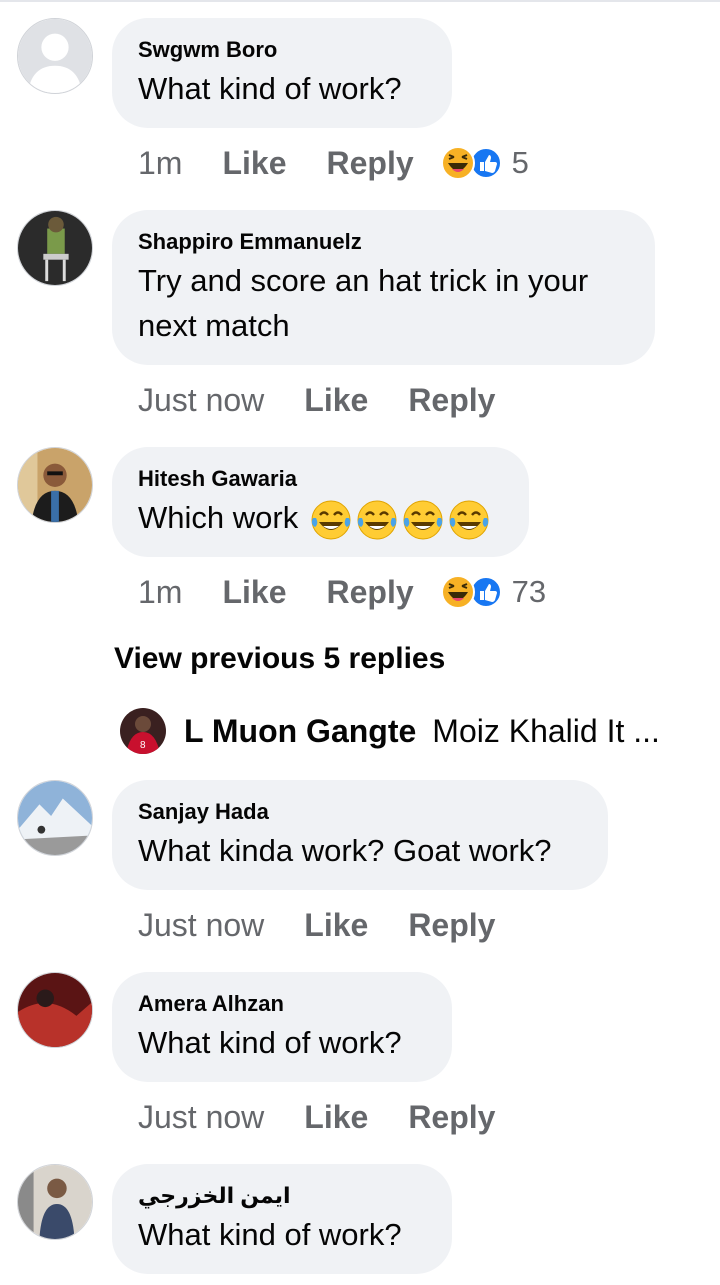  I want to click on comment-bubble: Sanjay Hada What kinda work? Goat work?, so click(360, 835).